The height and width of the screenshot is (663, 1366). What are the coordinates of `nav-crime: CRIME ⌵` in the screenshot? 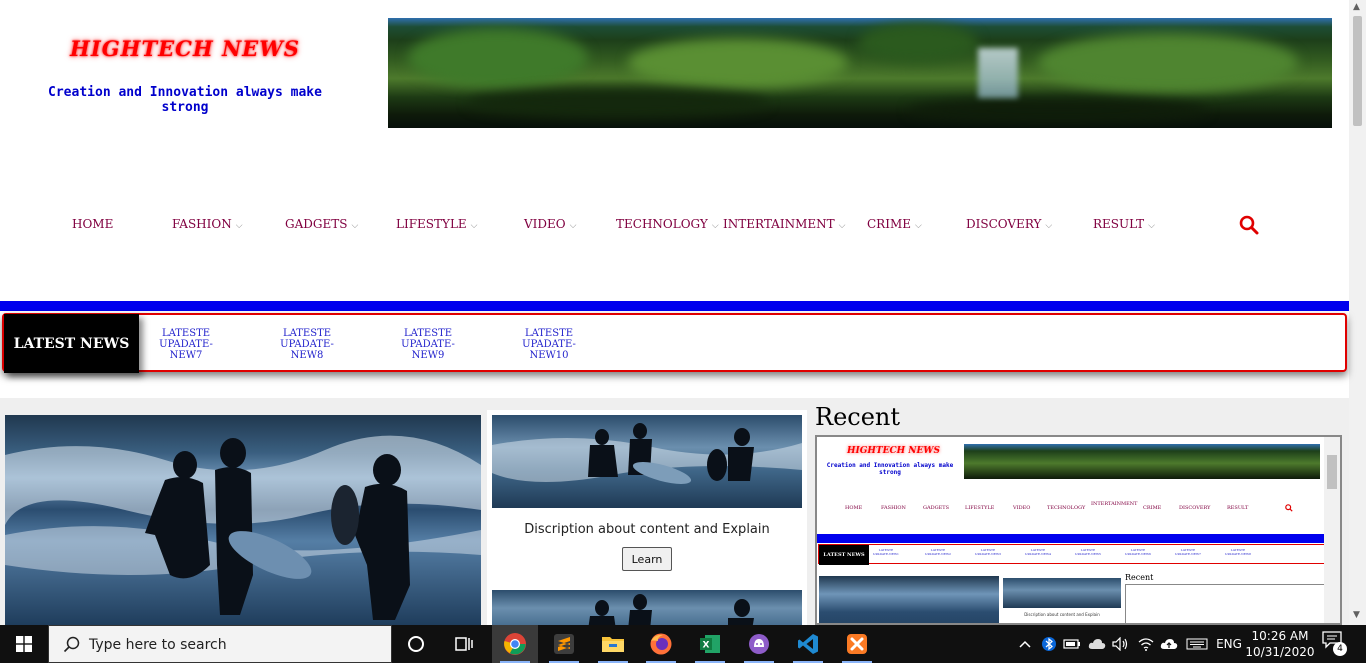 It's located at (894, 224).